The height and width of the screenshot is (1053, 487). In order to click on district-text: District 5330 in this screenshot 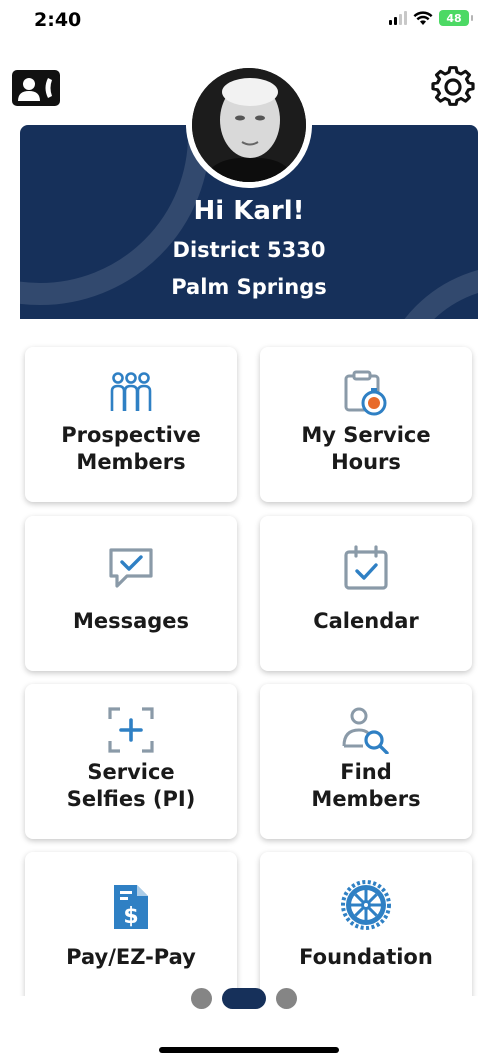, I will do `click(249, 250)`.